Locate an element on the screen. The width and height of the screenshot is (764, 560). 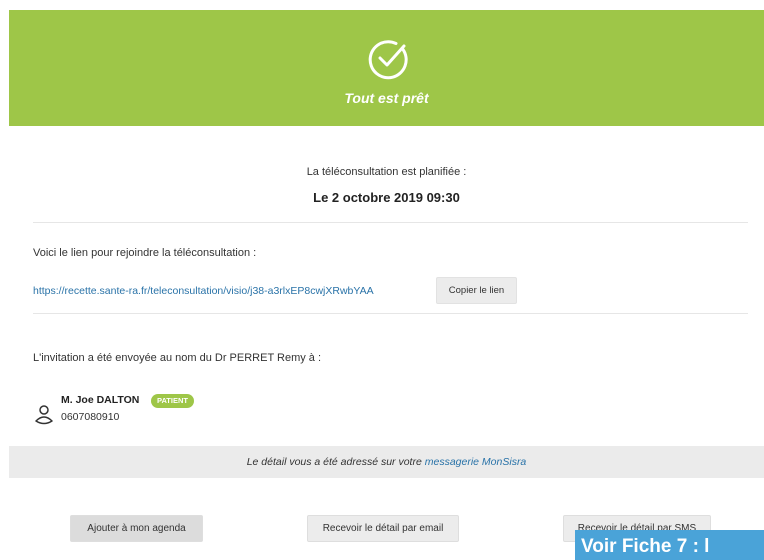
patient-name: M. Joe DALTON is located at coordinates (100, 400).